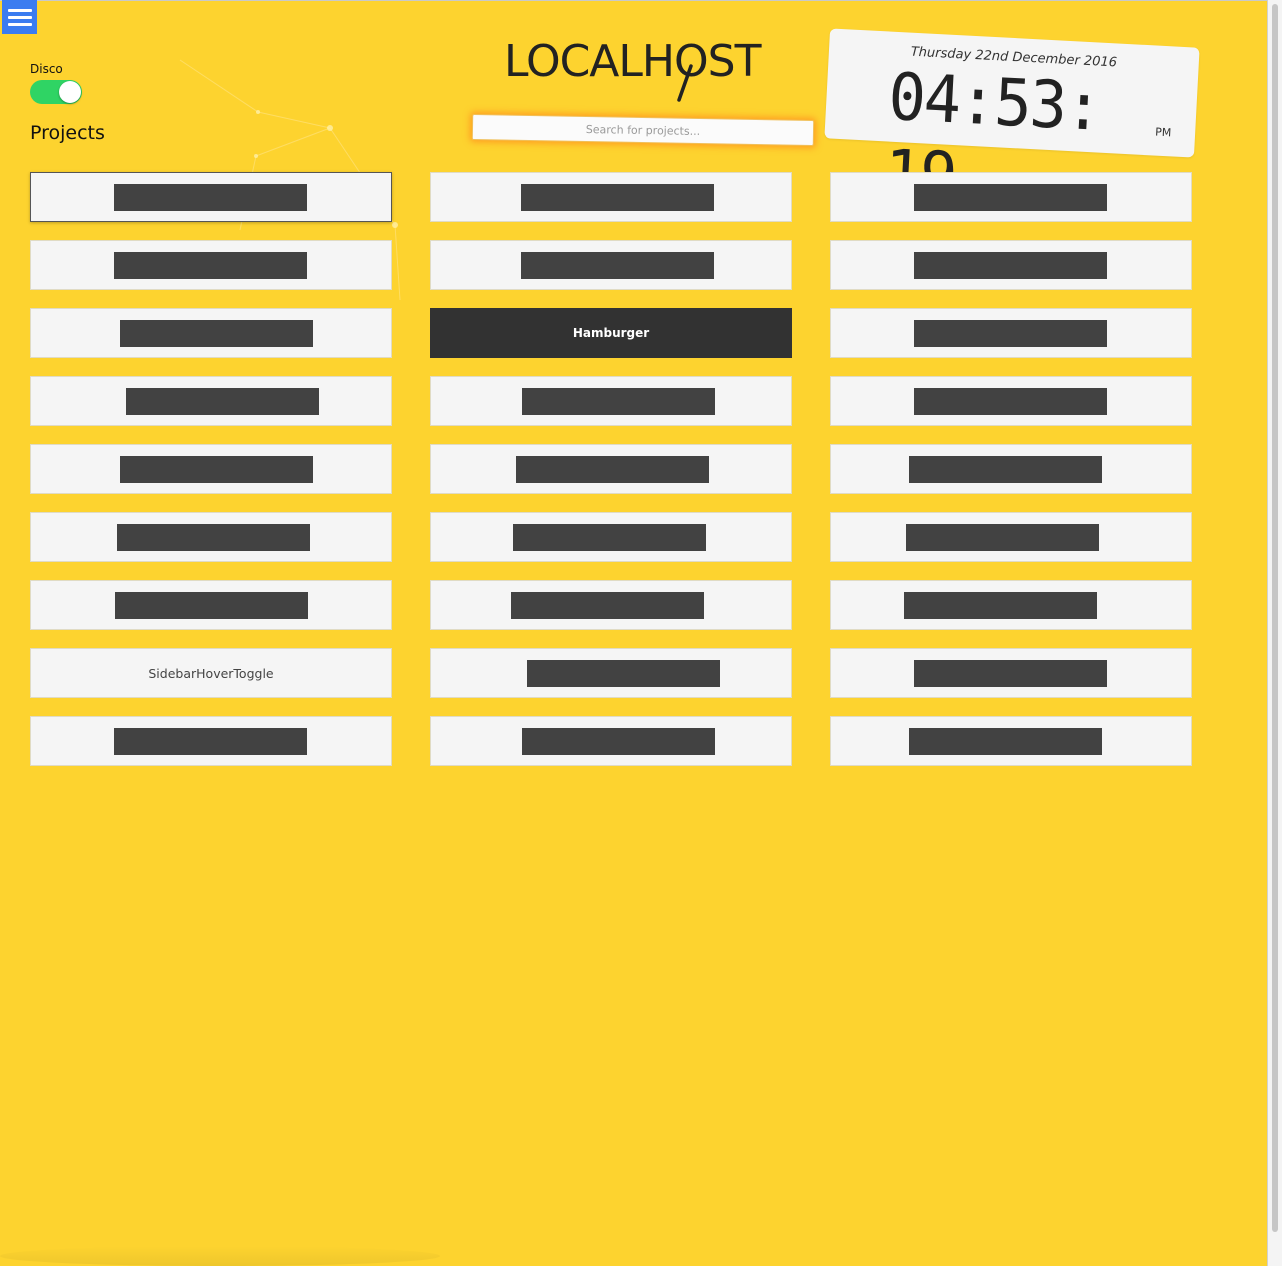 The height and width of the screenshot is (1266, 1282). What do you see at coordinates (220, 1256) in the screenshot?
I see `bottom-shadow-decoration` at bounding box center [220, 1256].